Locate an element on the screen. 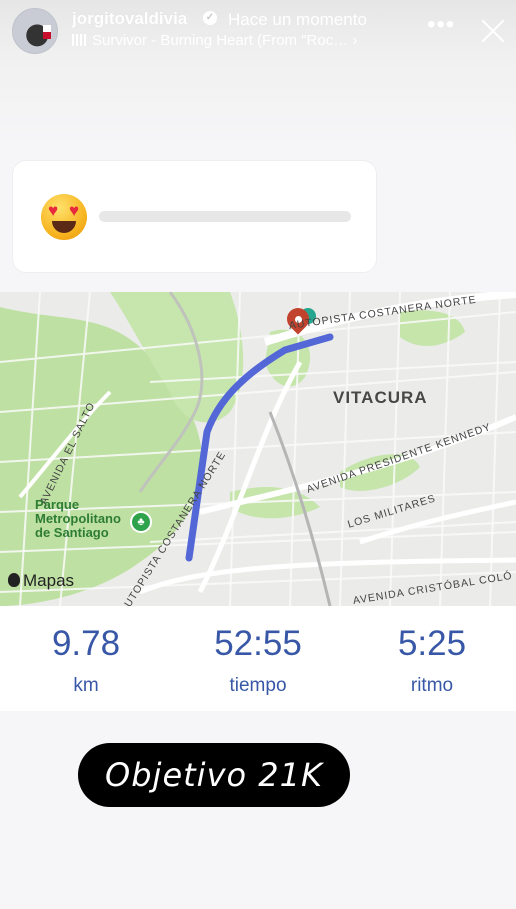 Image resolution: width=516 pixels, height=909 pixels. mouth-icon is located at coordinates (64, 227).